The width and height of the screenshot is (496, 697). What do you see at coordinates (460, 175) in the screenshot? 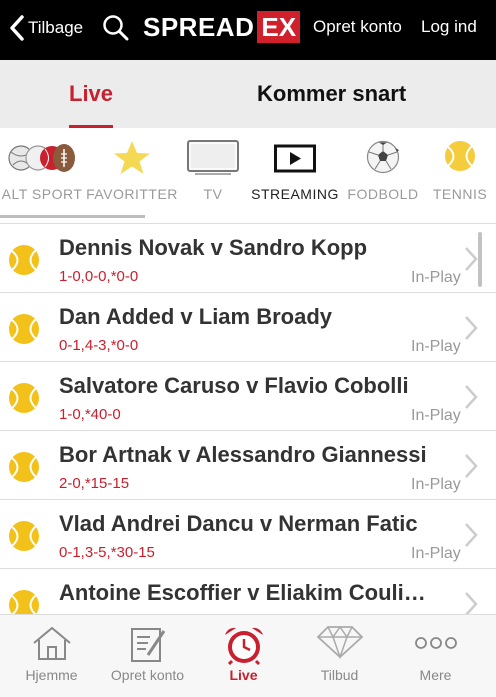
I see `sport-filter-tennis: TENNIS` at bounding box center [460, 175].